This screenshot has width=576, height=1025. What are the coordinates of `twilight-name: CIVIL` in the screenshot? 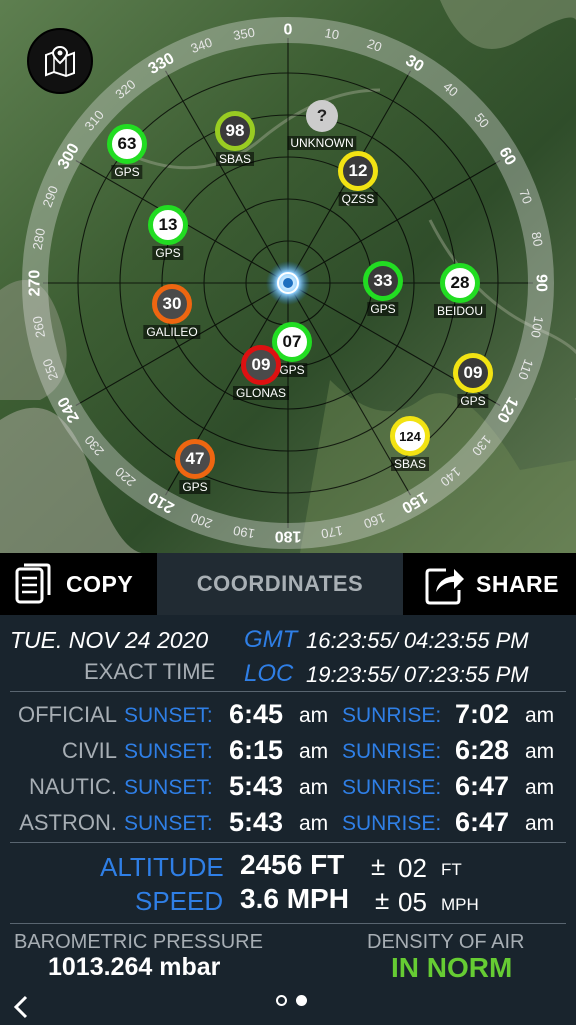 It's located at (89, 750).